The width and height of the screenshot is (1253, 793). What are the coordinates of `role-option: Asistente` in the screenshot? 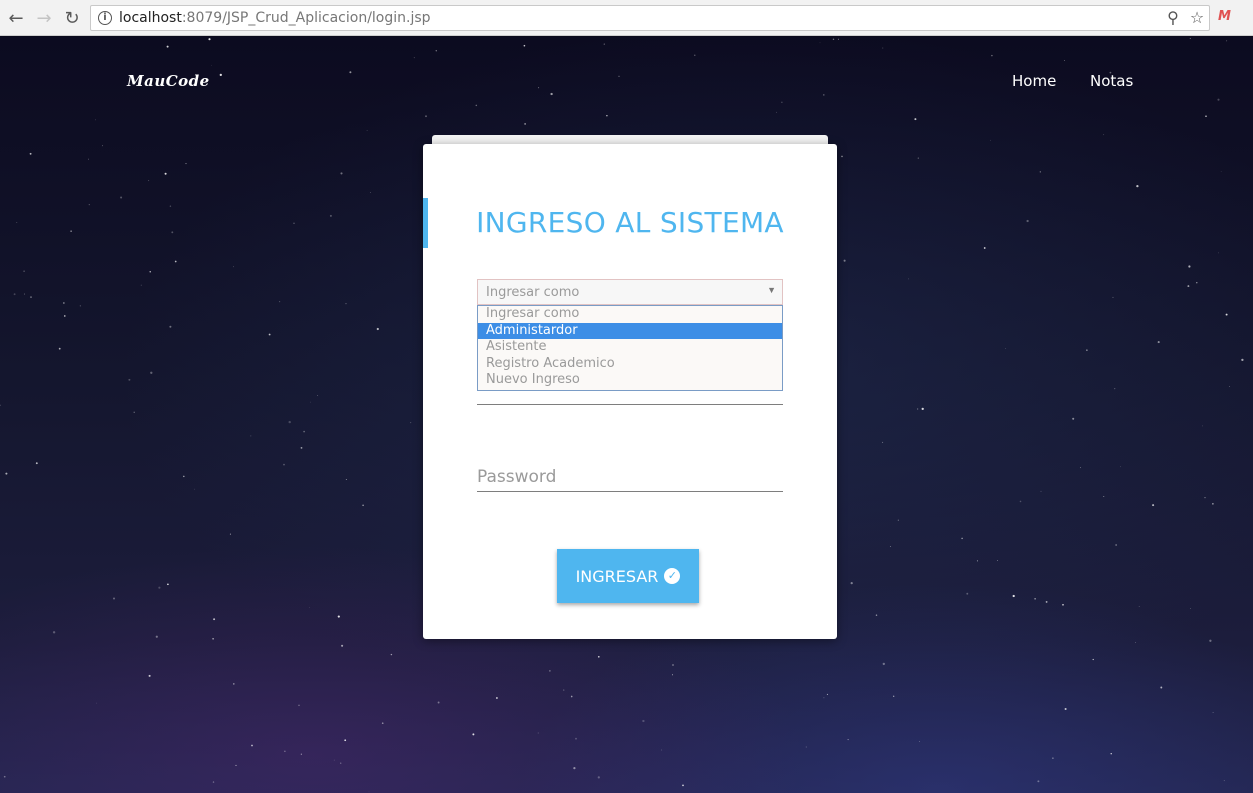 It's located at (630, 347).